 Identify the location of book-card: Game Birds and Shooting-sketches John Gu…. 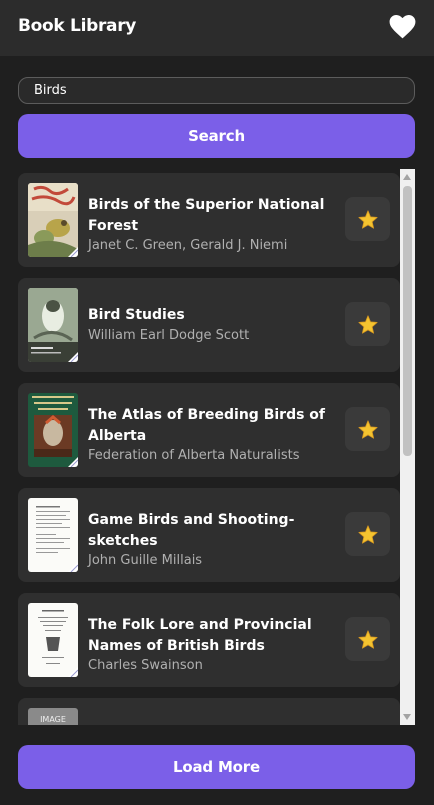
(209, 535).